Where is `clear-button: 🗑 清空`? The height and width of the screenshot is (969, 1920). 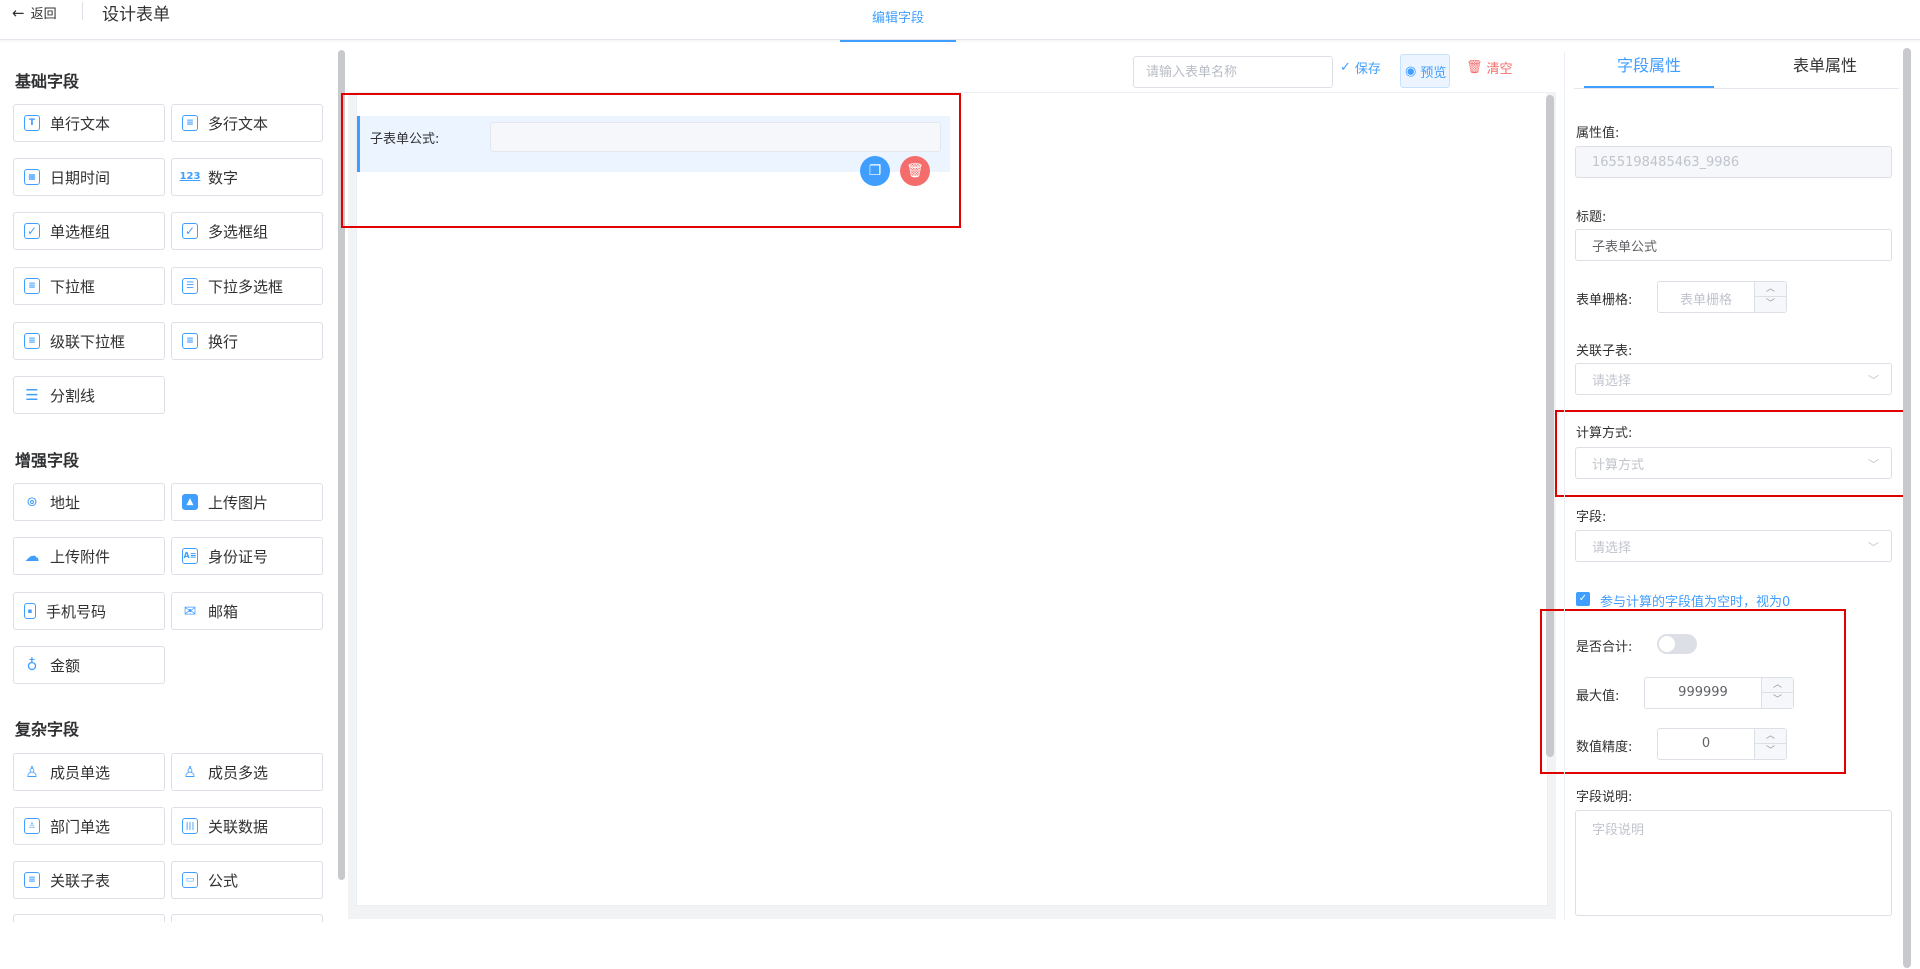
clear-button: 🗑 清空 is located at coordinates (1489, 67).